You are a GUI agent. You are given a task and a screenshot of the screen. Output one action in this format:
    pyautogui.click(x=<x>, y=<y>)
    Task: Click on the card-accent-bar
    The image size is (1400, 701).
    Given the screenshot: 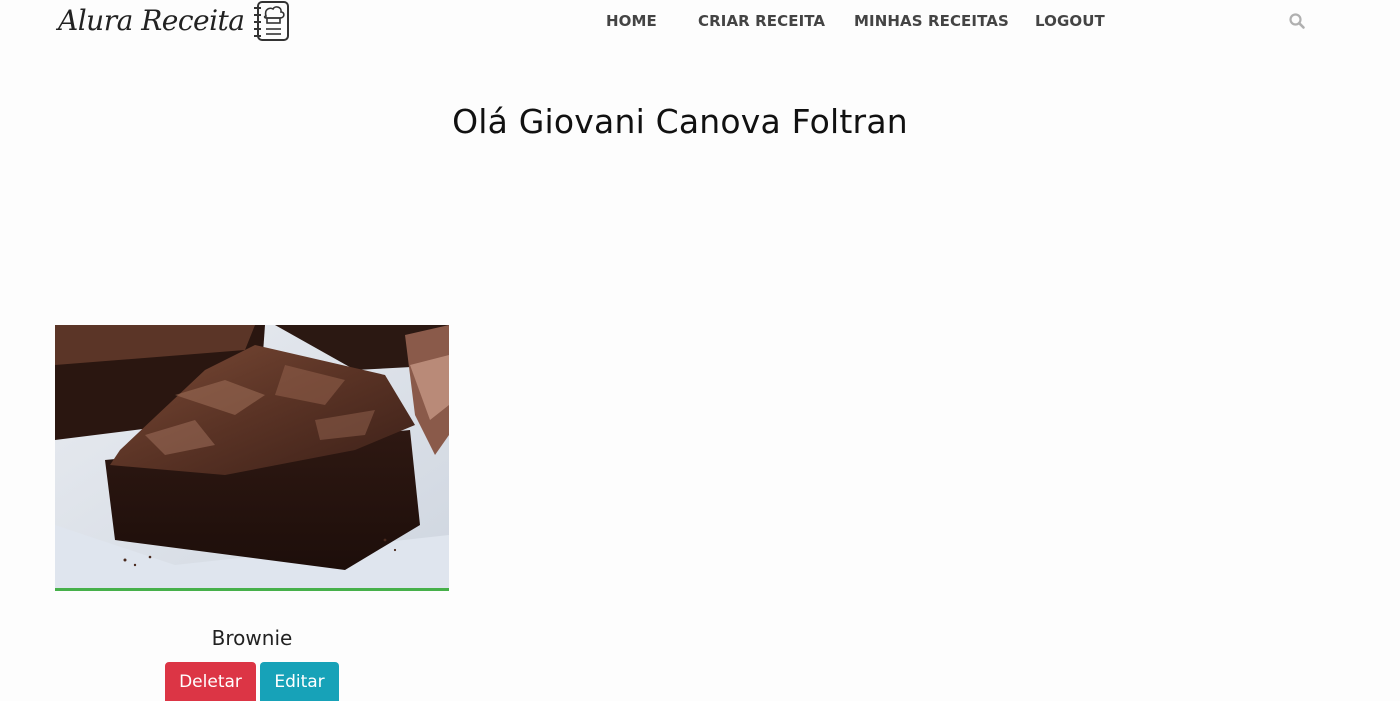 What is the action you would take?
    pyautogui.click(x=252, y=589)
    